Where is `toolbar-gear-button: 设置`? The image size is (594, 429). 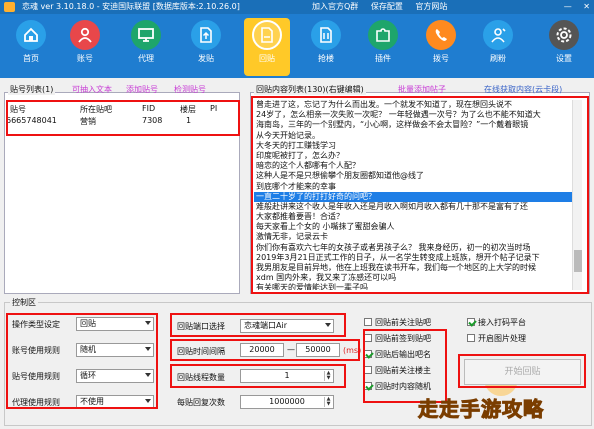 toolbar-gear-button: 设置 is located at coordinates (564, 47).